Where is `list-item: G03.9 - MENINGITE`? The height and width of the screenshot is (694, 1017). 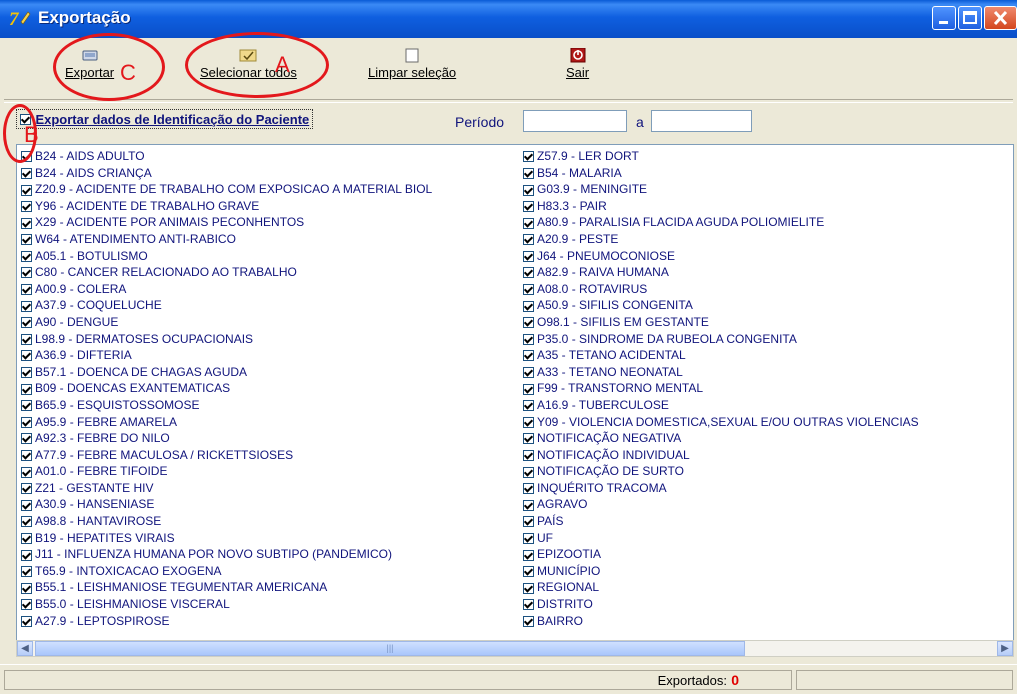
list-item: G03.9 - MENINGITE is located at coordinates (721, 189).